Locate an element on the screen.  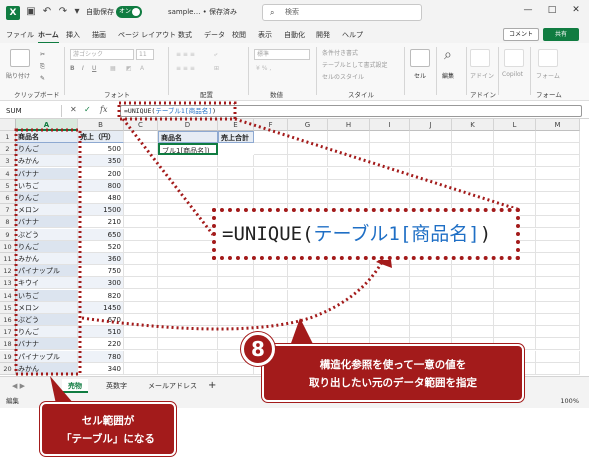
row-header: 14 is located at coordinates (8, 295).